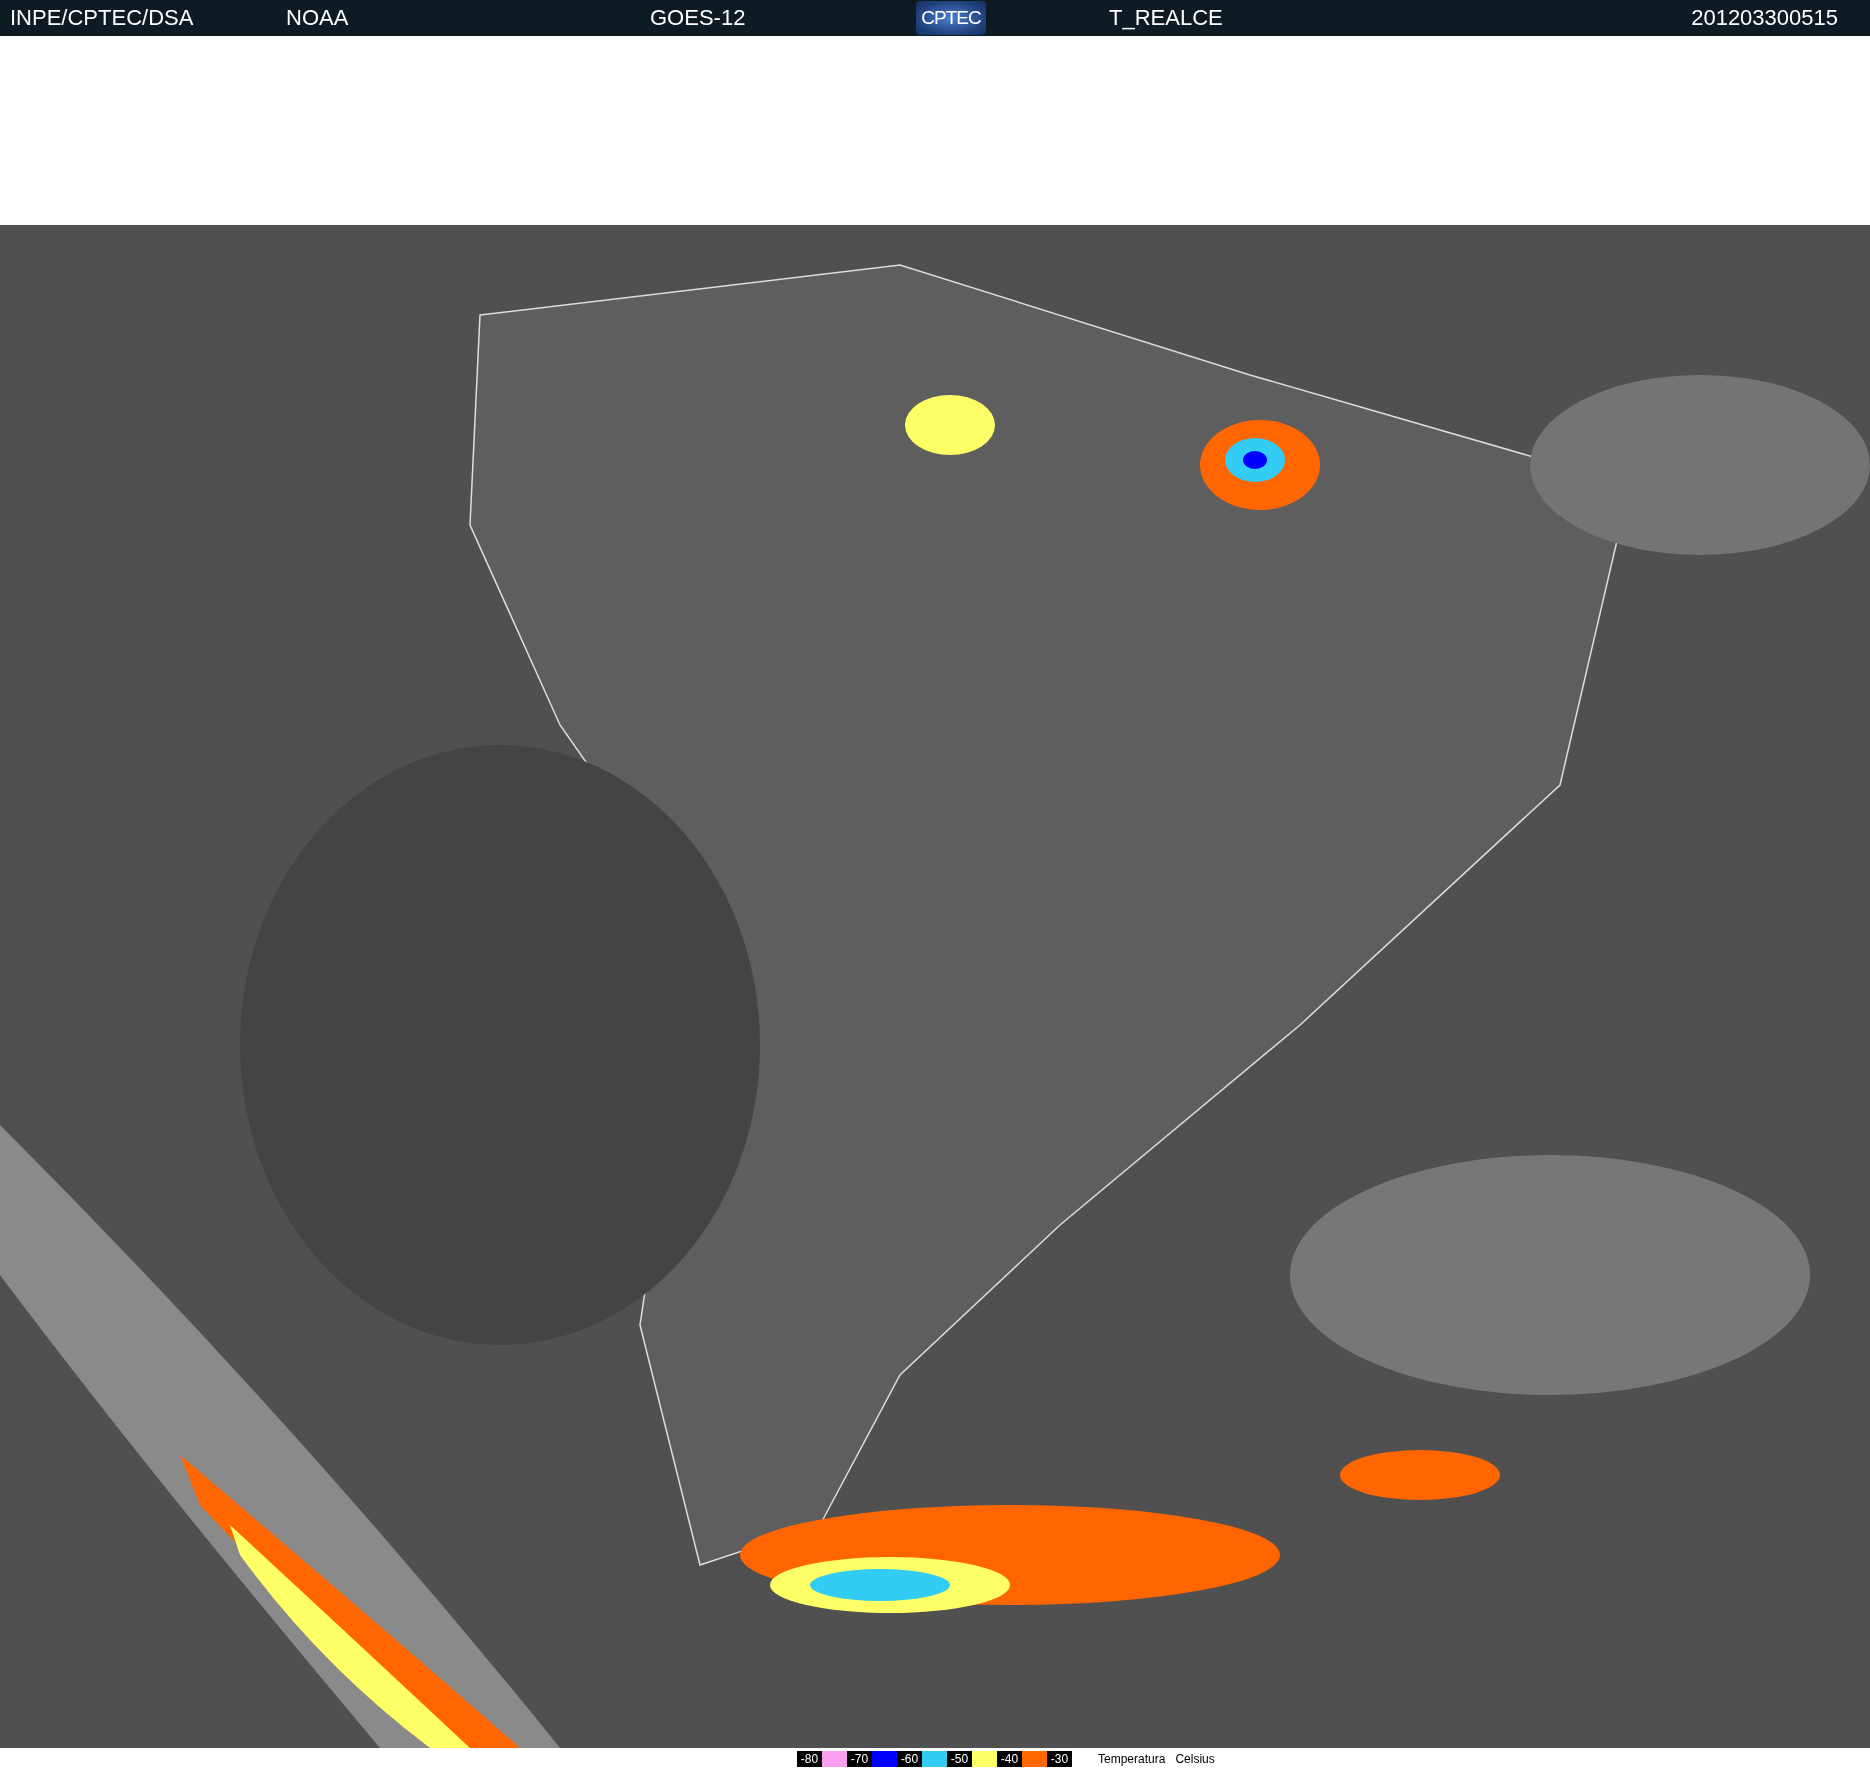  Describe the element at coordinates (102, 18) in the screenshot. I see `source-label: INPE/CPTEC/DSA` at that location.